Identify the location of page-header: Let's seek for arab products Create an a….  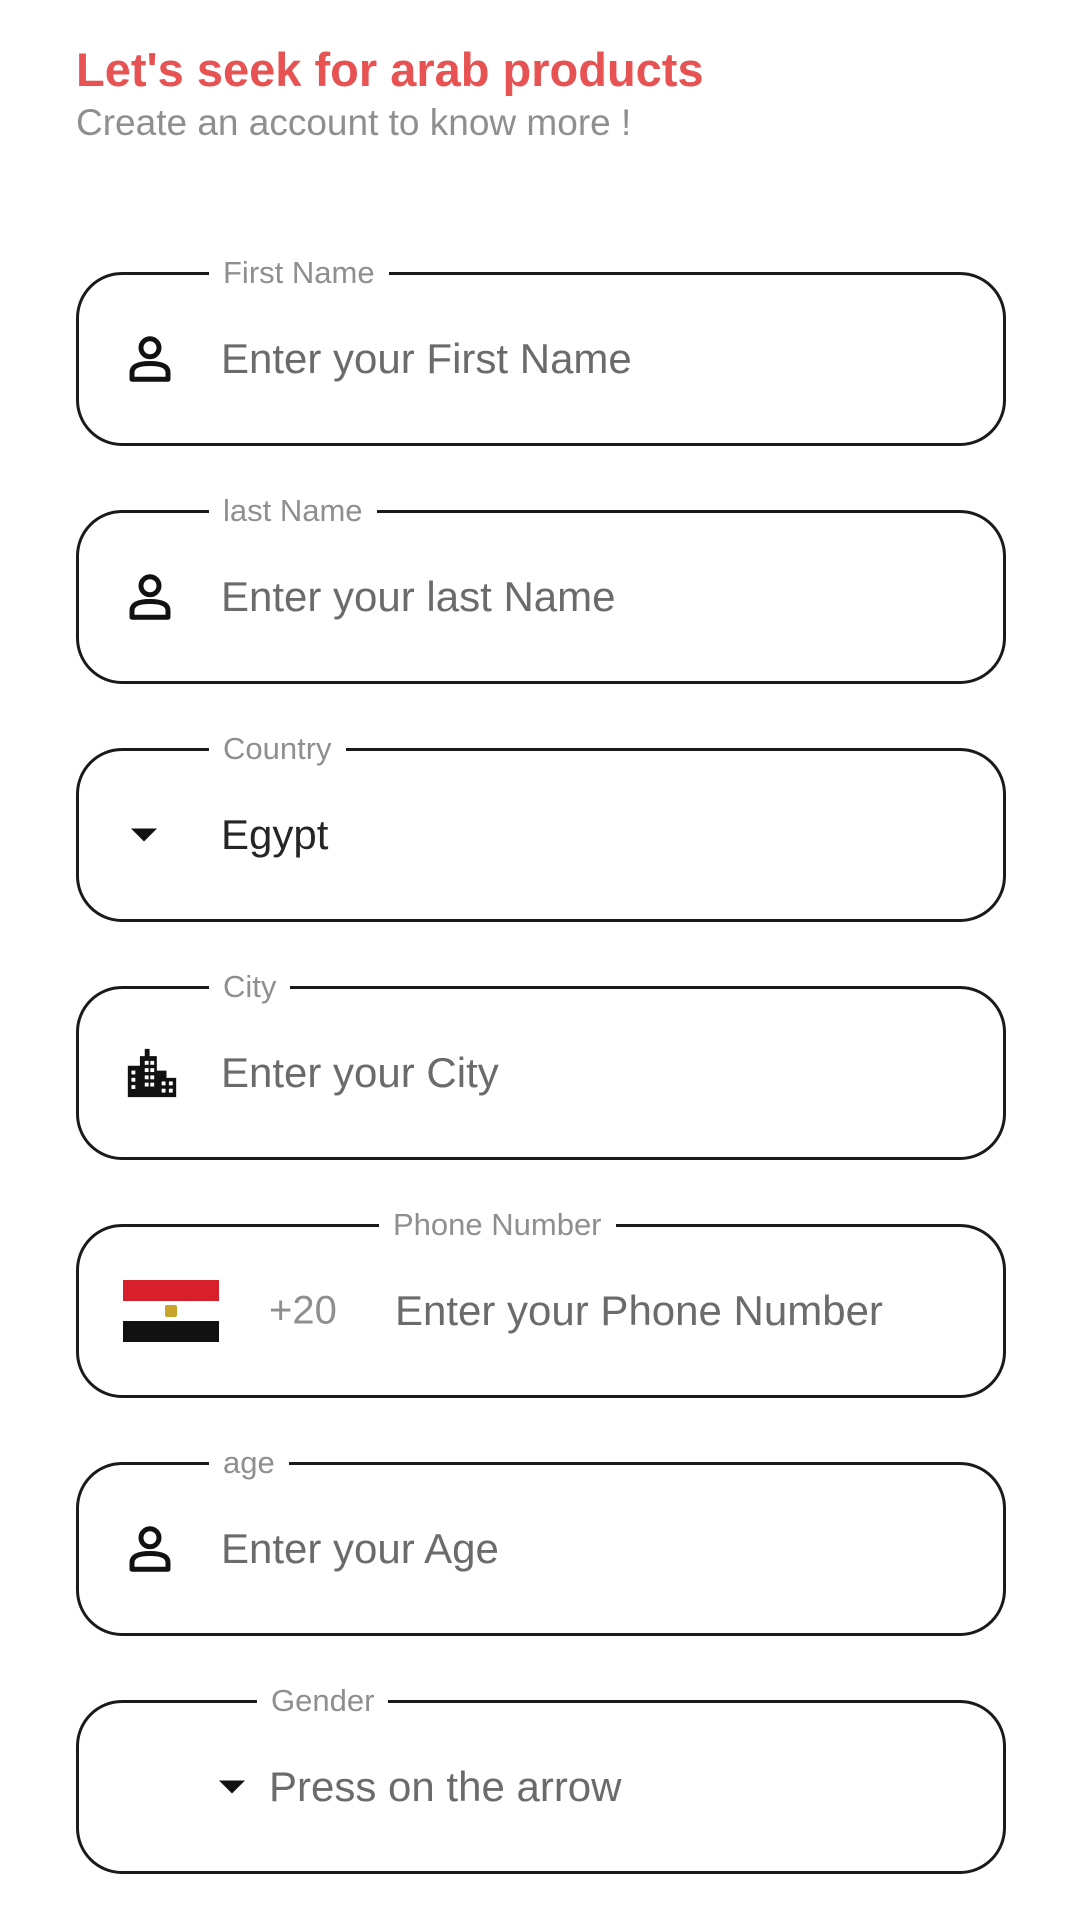
(390, 93).